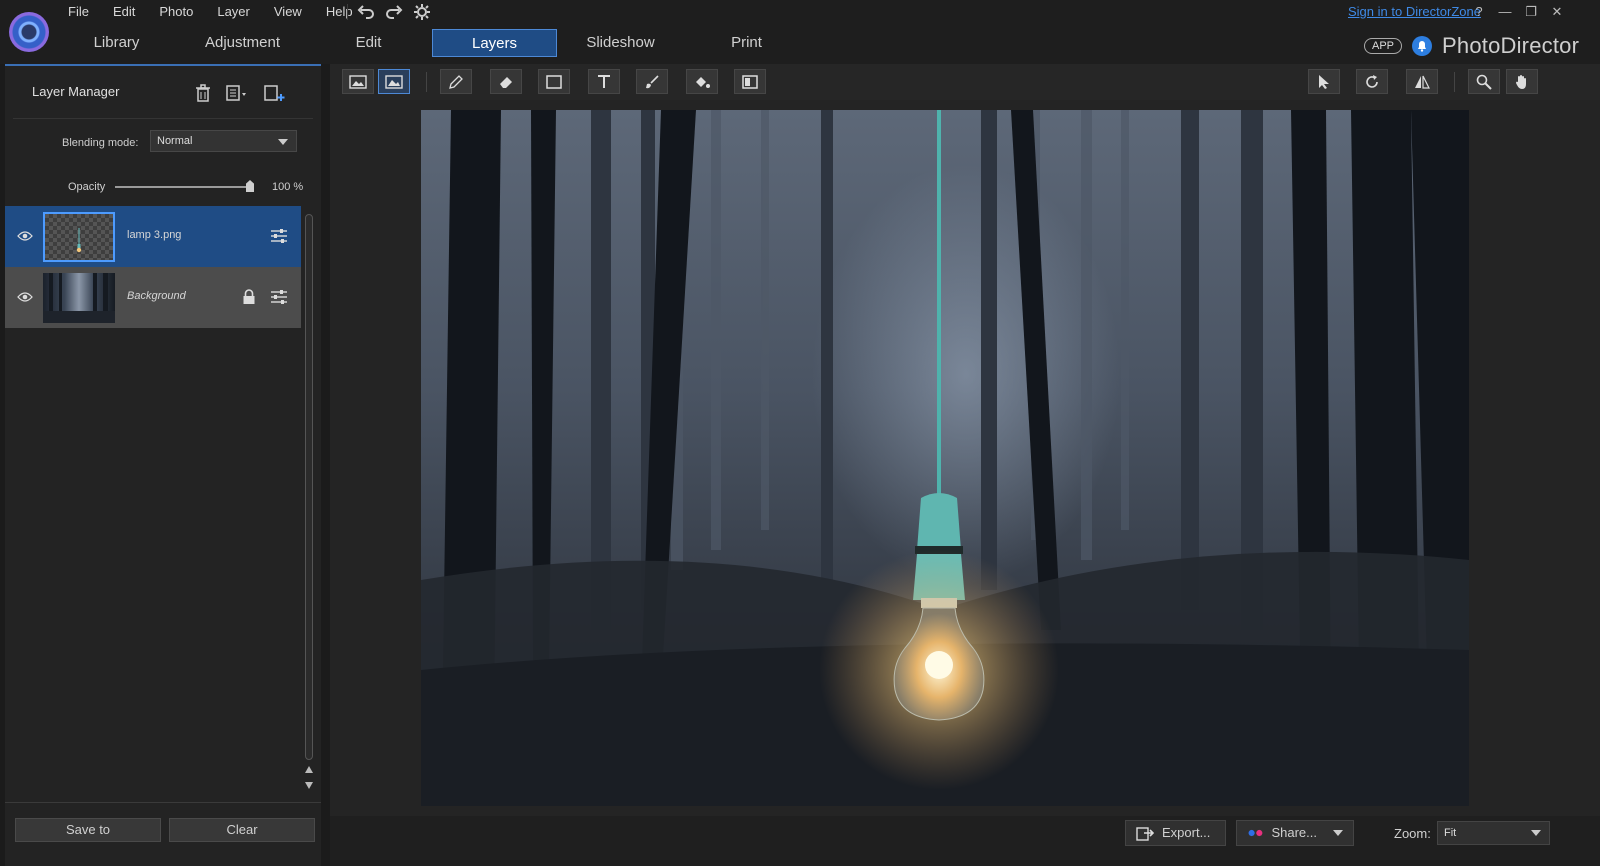 The height and width of the screenshot is (866, 1600). I want to click on layer-name: lamp 3.png, so click(154, 235).